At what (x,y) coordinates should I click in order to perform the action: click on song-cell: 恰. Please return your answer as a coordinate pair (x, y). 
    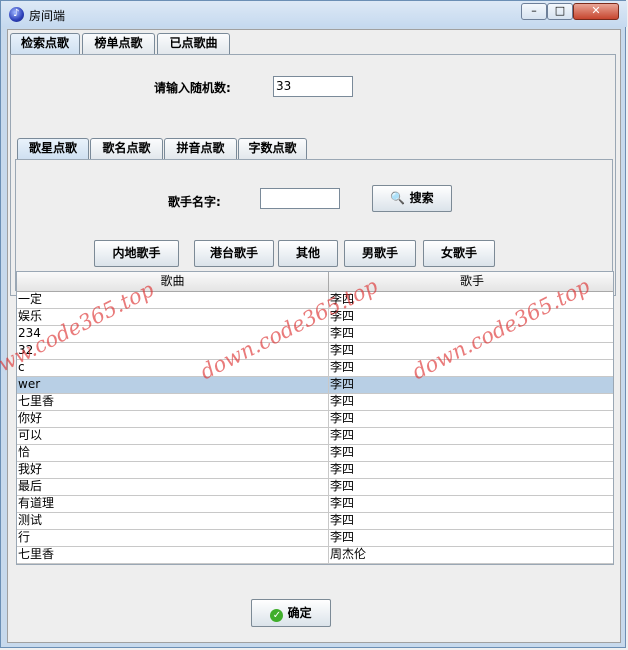
    Looking at the image, I should click on (24, 452).